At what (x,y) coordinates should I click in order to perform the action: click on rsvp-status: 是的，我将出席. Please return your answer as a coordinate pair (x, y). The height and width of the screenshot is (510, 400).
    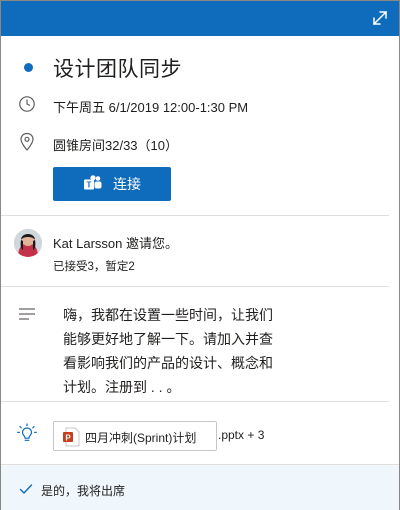
    Looking at the image, I should click on (83, 491).